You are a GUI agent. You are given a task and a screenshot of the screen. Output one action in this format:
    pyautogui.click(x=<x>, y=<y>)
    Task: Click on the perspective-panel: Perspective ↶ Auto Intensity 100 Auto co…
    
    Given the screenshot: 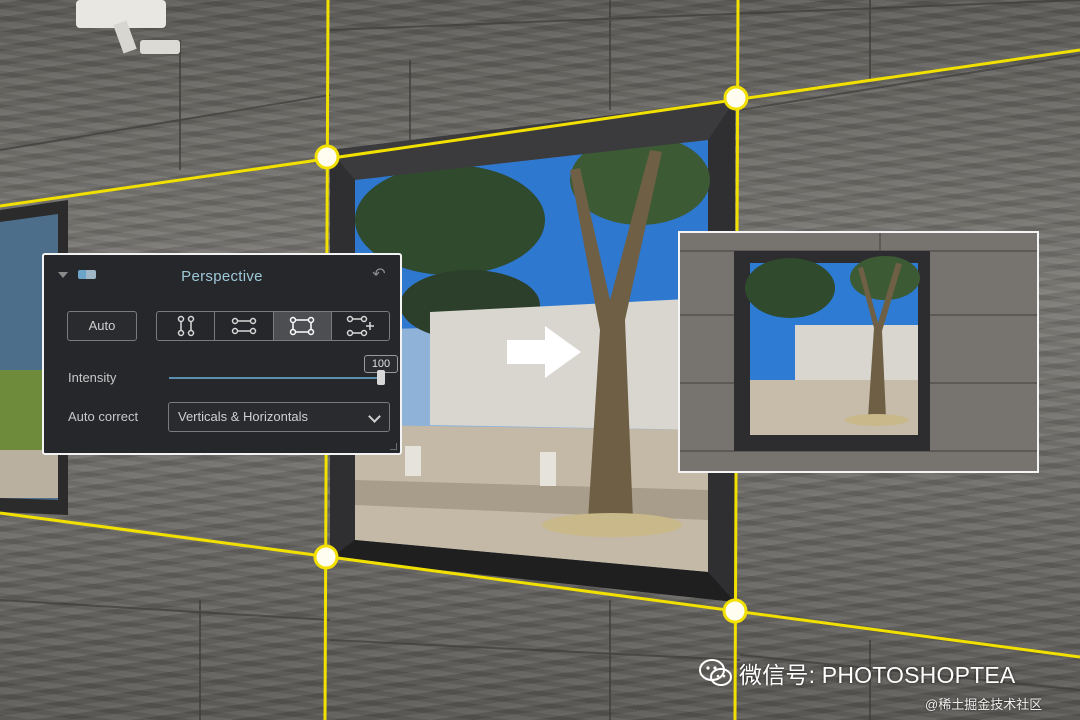 What is the action you would take?
    pyautogui.click(x=222, y=354)
    